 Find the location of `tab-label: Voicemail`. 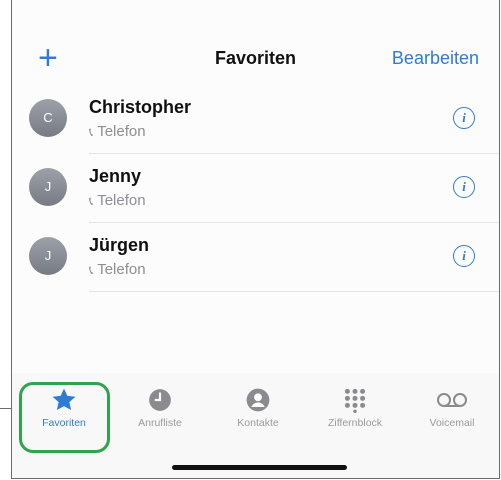

tab-label: Voicemail is located at coordinates (452, 423).